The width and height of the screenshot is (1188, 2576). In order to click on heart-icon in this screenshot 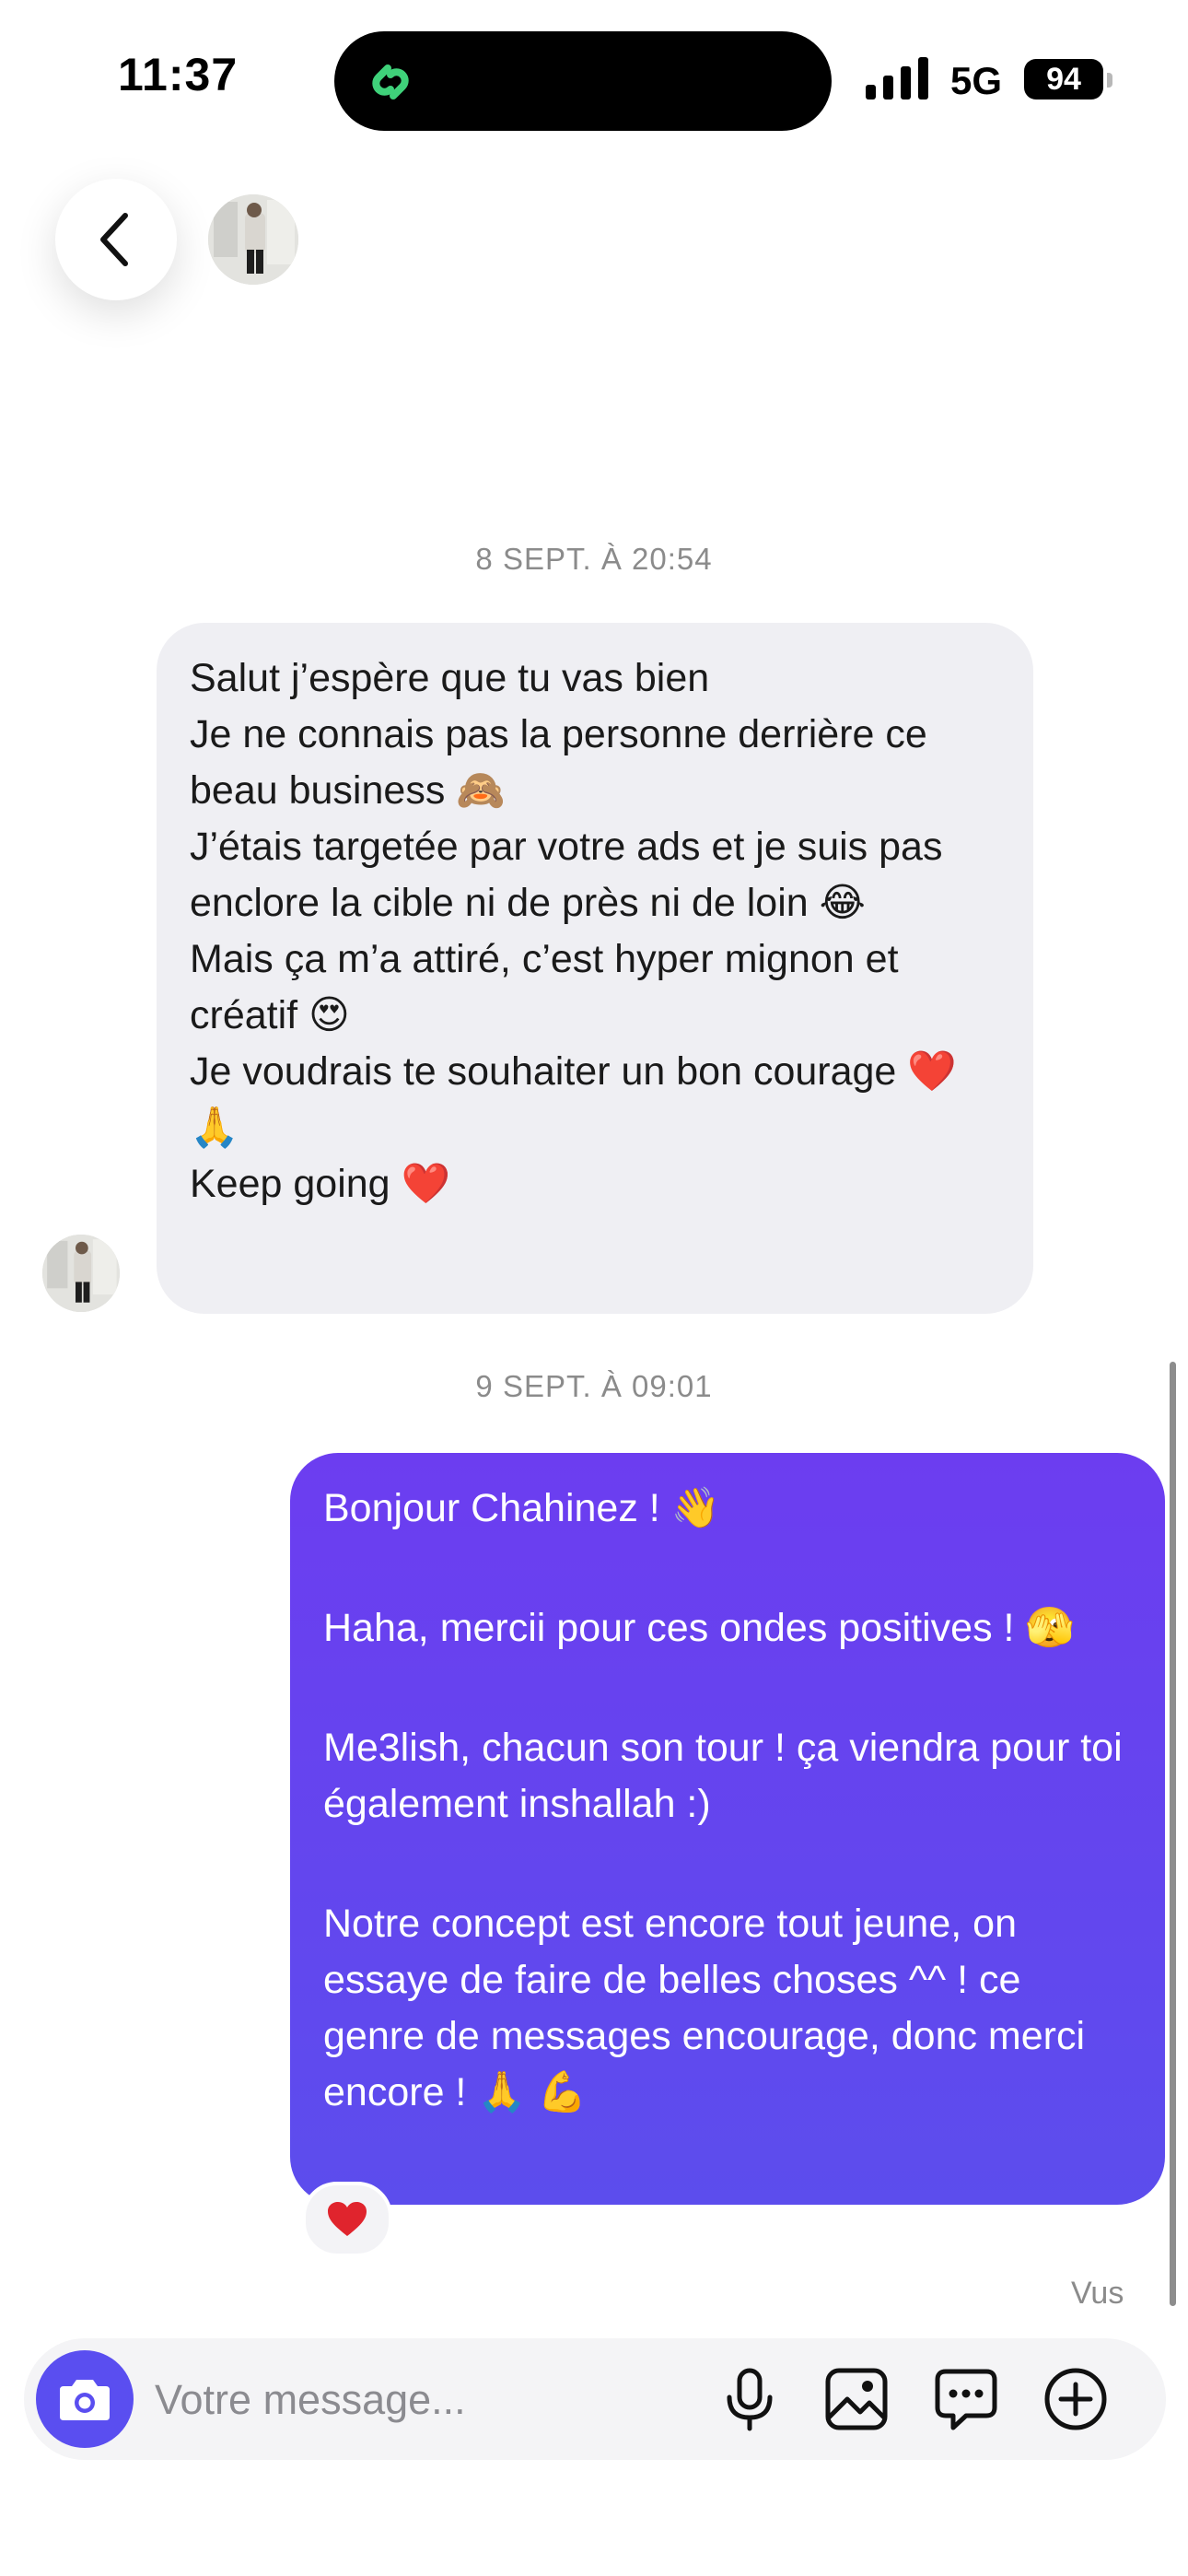, I will do `click(347, 2219)`.